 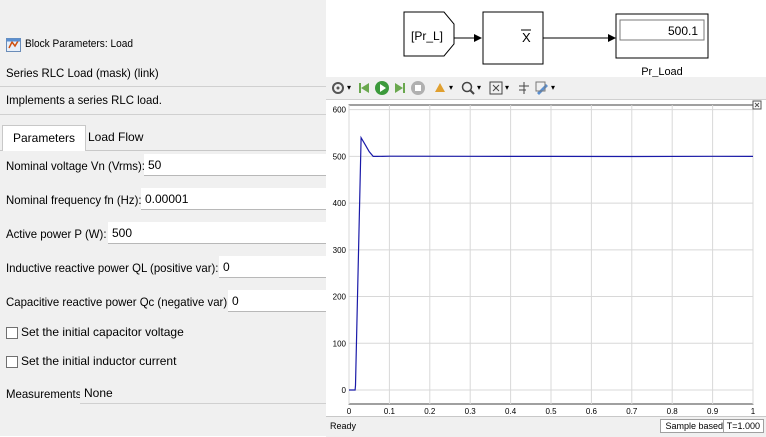 I want to click on y-tick-label: 200, so click(x=340, y=297).